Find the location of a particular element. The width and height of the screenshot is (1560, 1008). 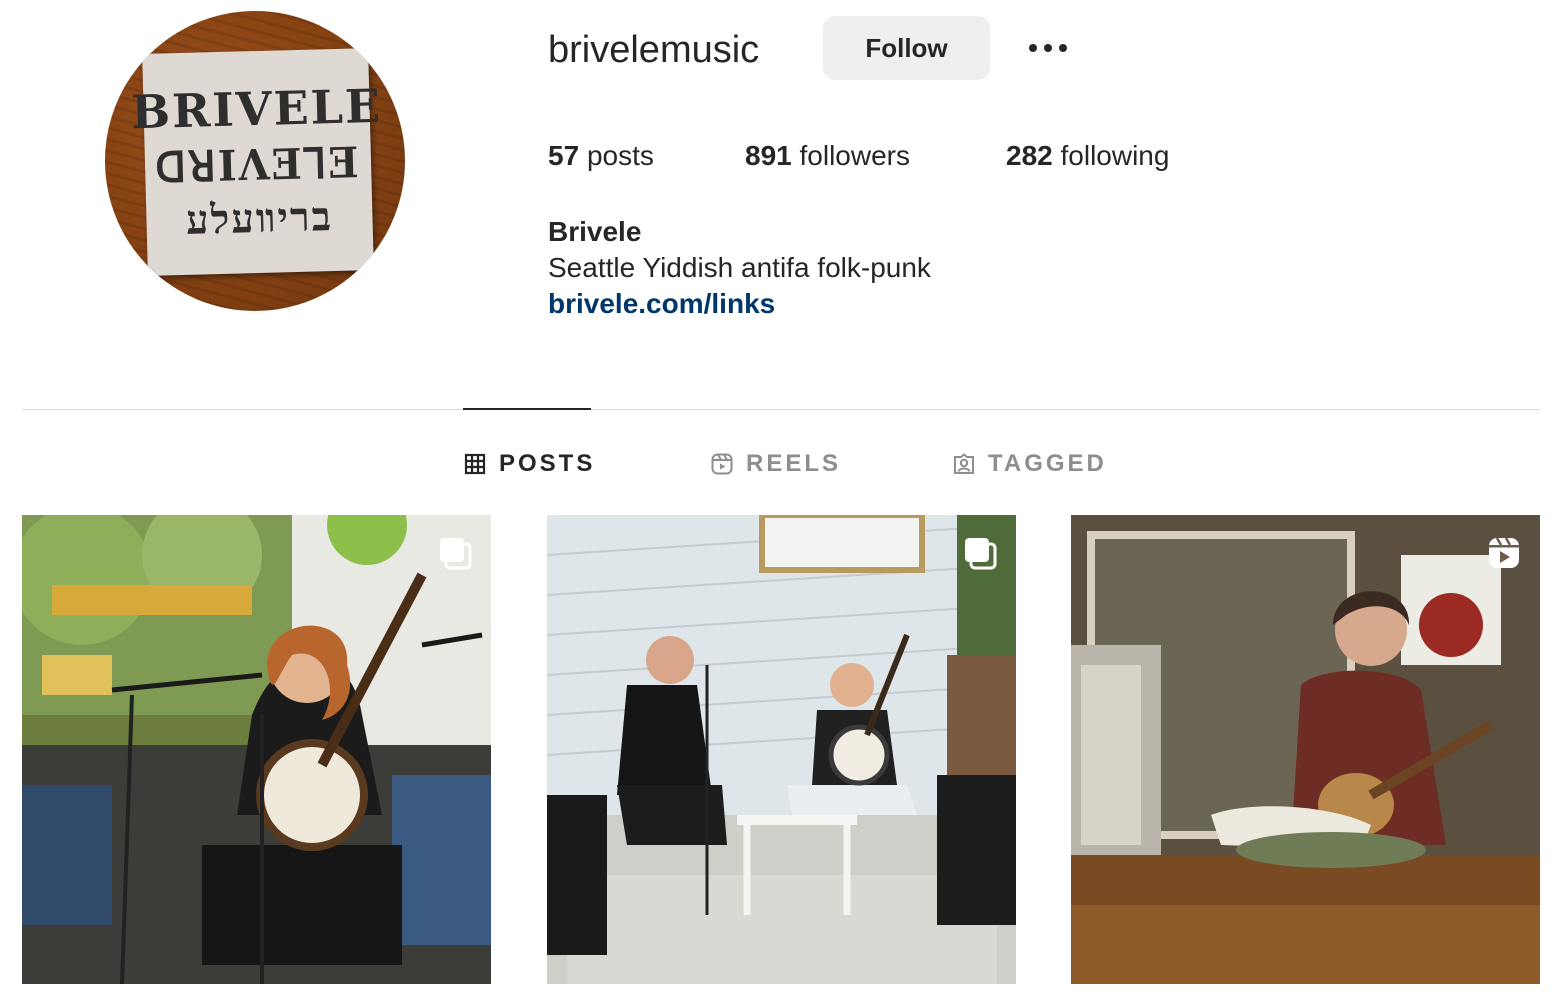

tab-reels: REELS is located at coordinates (775, 464).